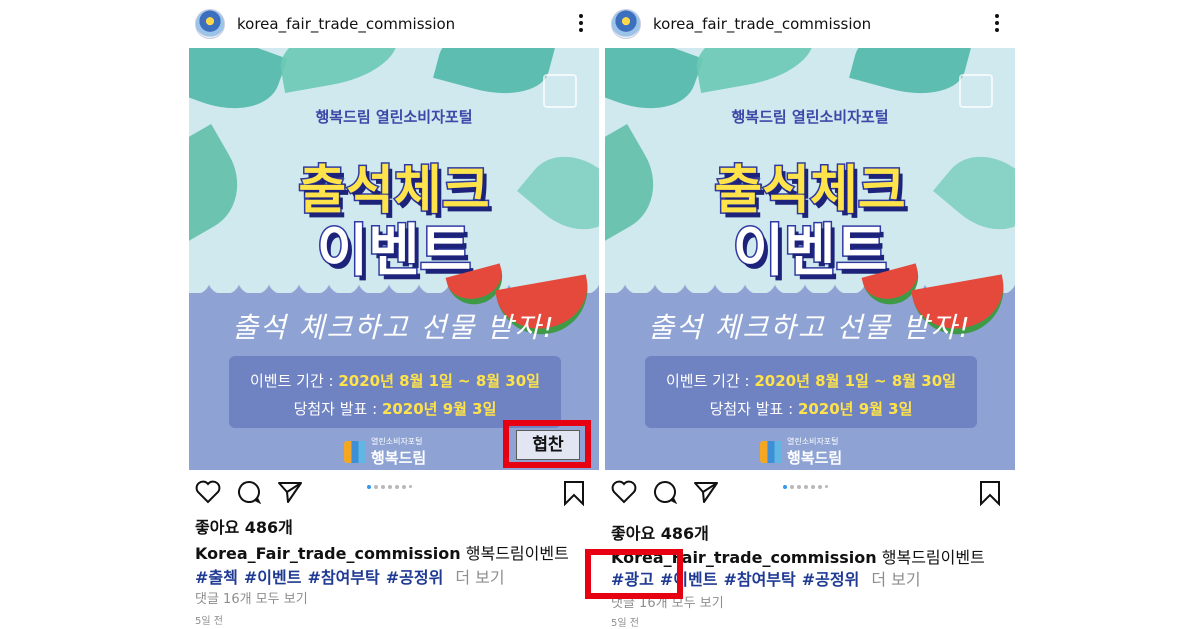 The height and width of the screenshot is (629, 1200). I want to click on sponsor-highlight-box: 협찬, so click(547, 444).